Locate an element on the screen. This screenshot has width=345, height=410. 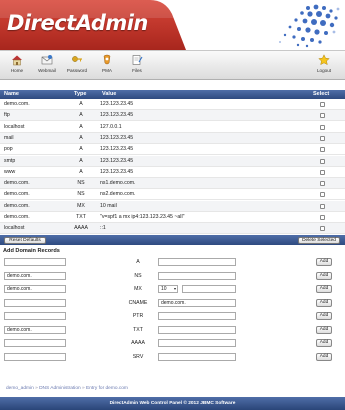
delete-selected-button: Delete Selected is located at coordinates (319, 240).